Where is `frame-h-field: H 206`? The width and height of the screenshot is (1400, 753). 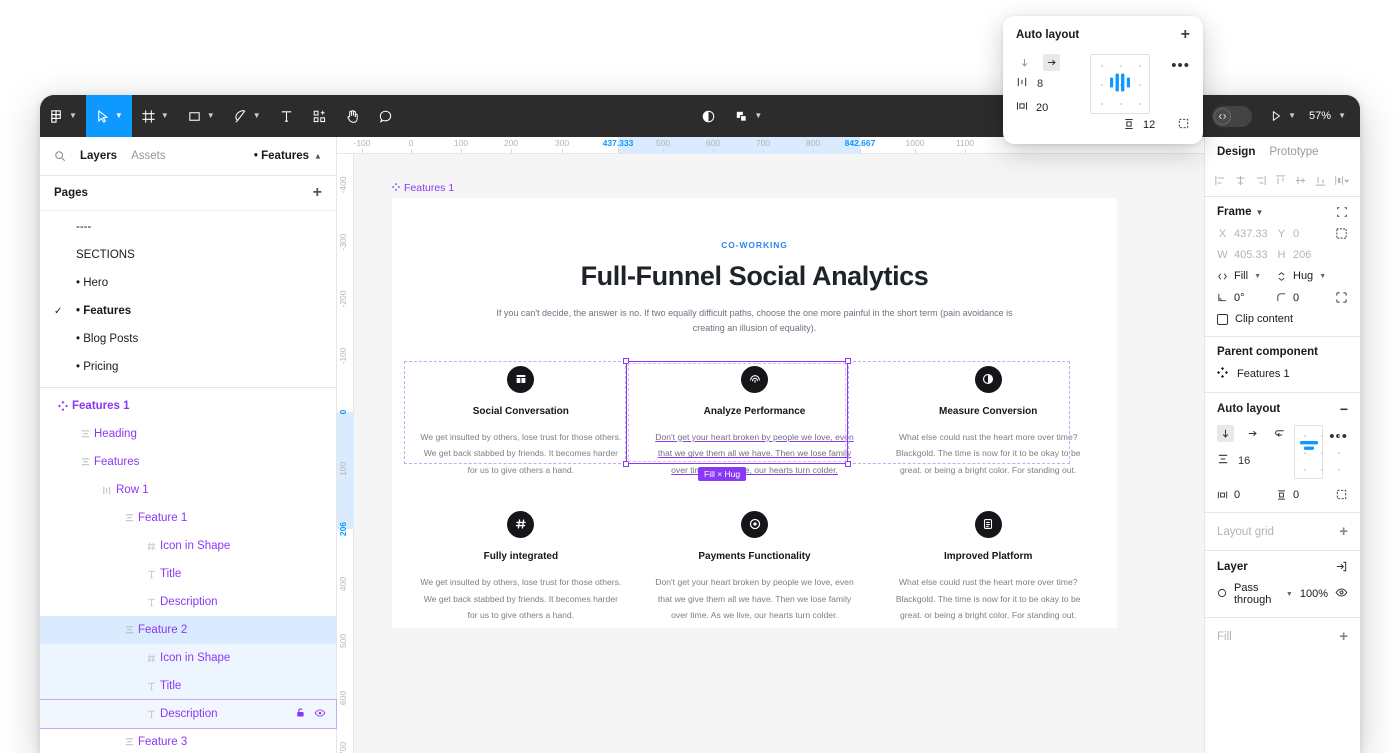
frame-h-field: H 206 is located at coordinates (1302, 255).